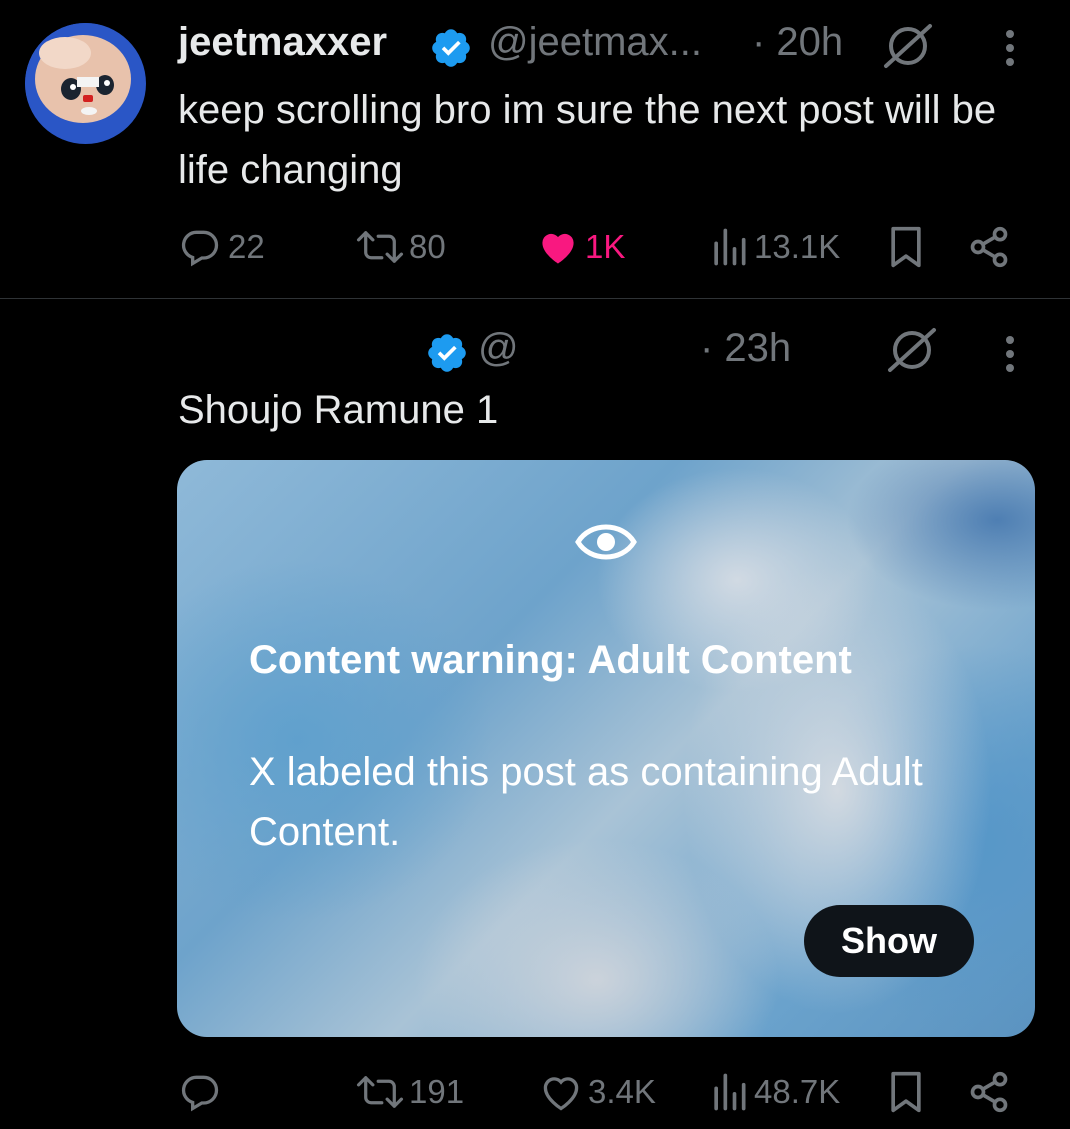 The width and height of the screenshot is (1070, 1129). What do you see at coordinates (550, 660) in the screenshot?
I see `warning-title: Content warning: Adult Content` at bounding box center [550, 660].